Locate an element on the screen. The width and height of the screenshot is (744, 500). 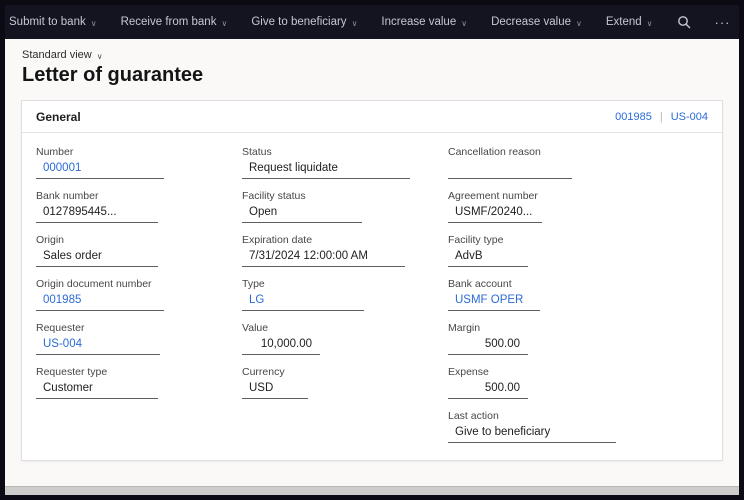
field-expense-value: 500.00 is located at coordinates (488, 390).